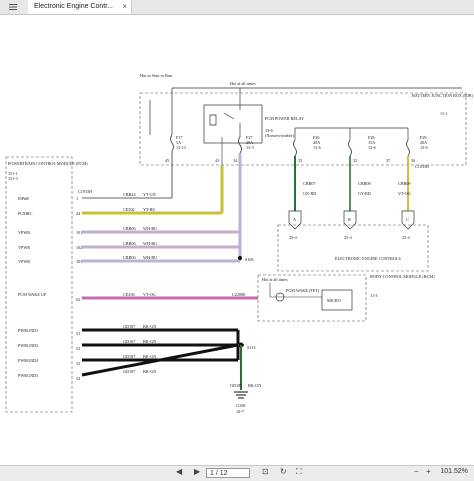 This screenshot has width=474, height=481. What do you see at coordinates (265, 471) in the screenshot?
I see `fit-page-icon: ⊡` at bounding box center [265, 471].